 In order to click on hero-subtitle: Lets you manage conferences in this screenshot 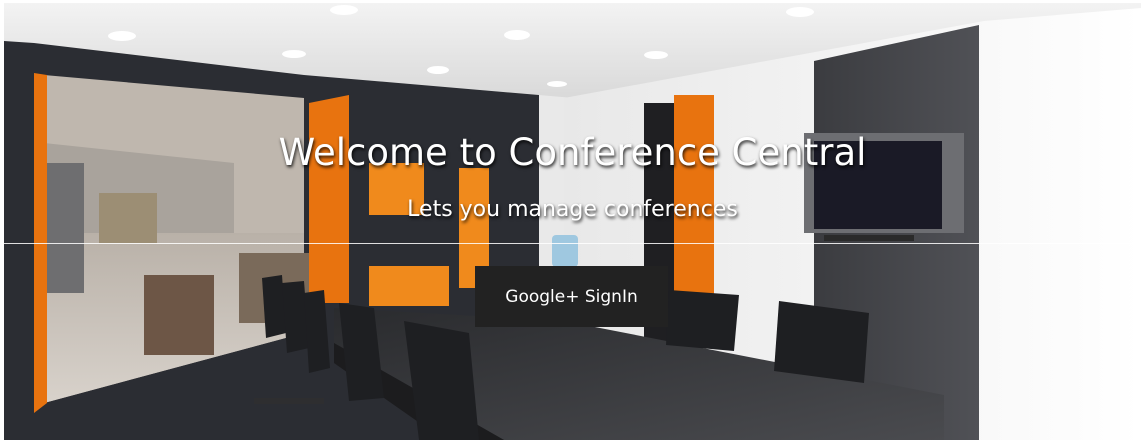, I will do `click(572, 209)`.